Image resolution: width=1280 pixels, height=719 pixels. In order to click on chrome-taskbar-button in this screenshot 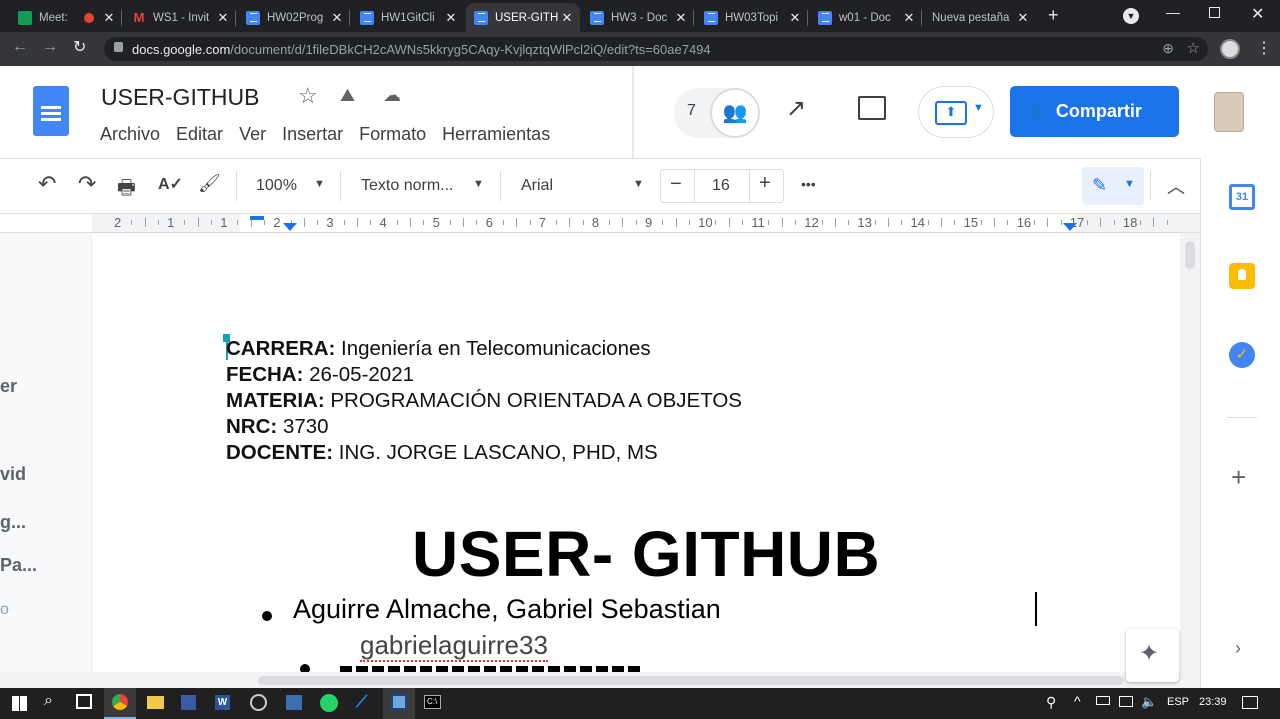, I will do `click(120, 703)`.